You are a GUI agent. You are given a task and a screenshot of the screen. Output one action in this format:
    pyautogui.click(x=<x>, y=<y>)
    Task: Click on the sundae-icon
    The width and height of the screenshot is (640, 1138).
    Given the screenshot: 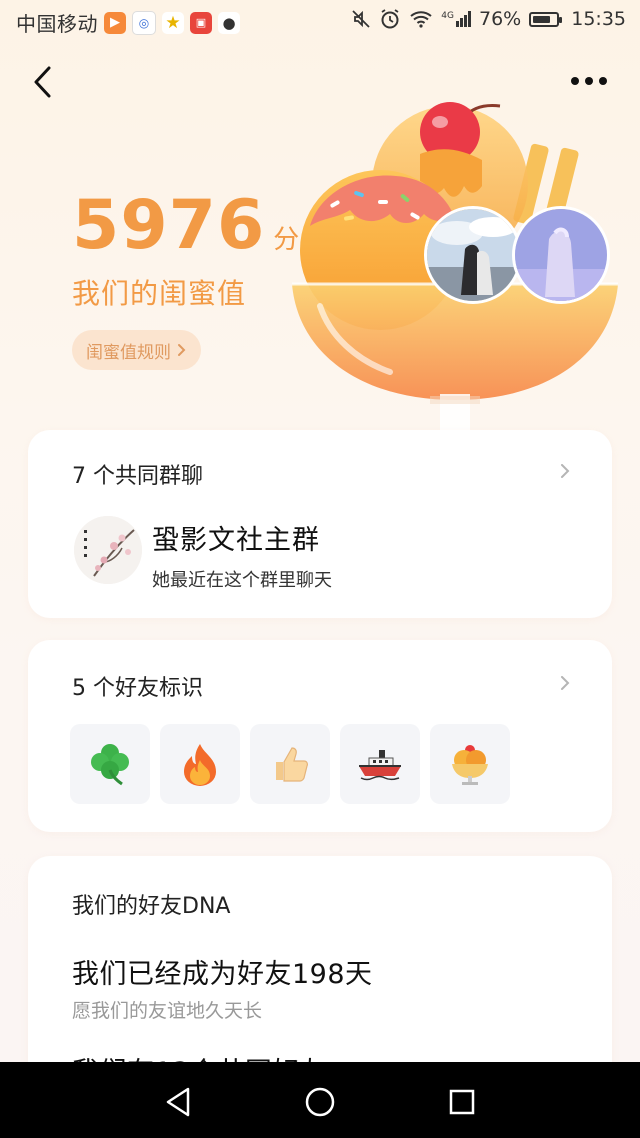 What is the action you would take?
    pyautogui.click(x=470, y=765)
    